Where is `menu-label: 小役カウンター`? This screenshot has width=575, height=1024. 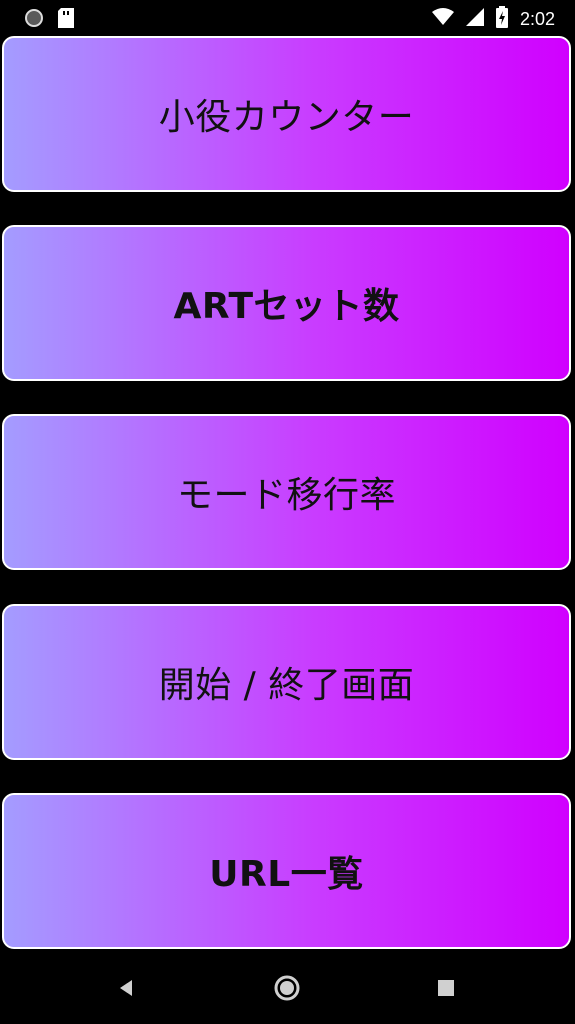 menu-label: 小役カウンター is located at coordinates (286, 117).